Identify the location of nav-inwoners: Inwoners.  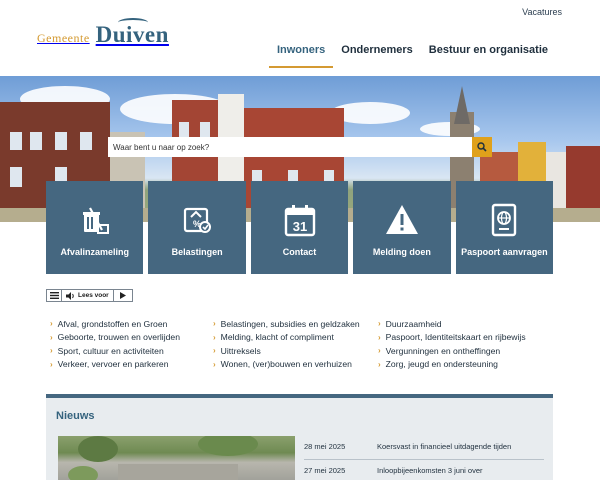
(301, 56).